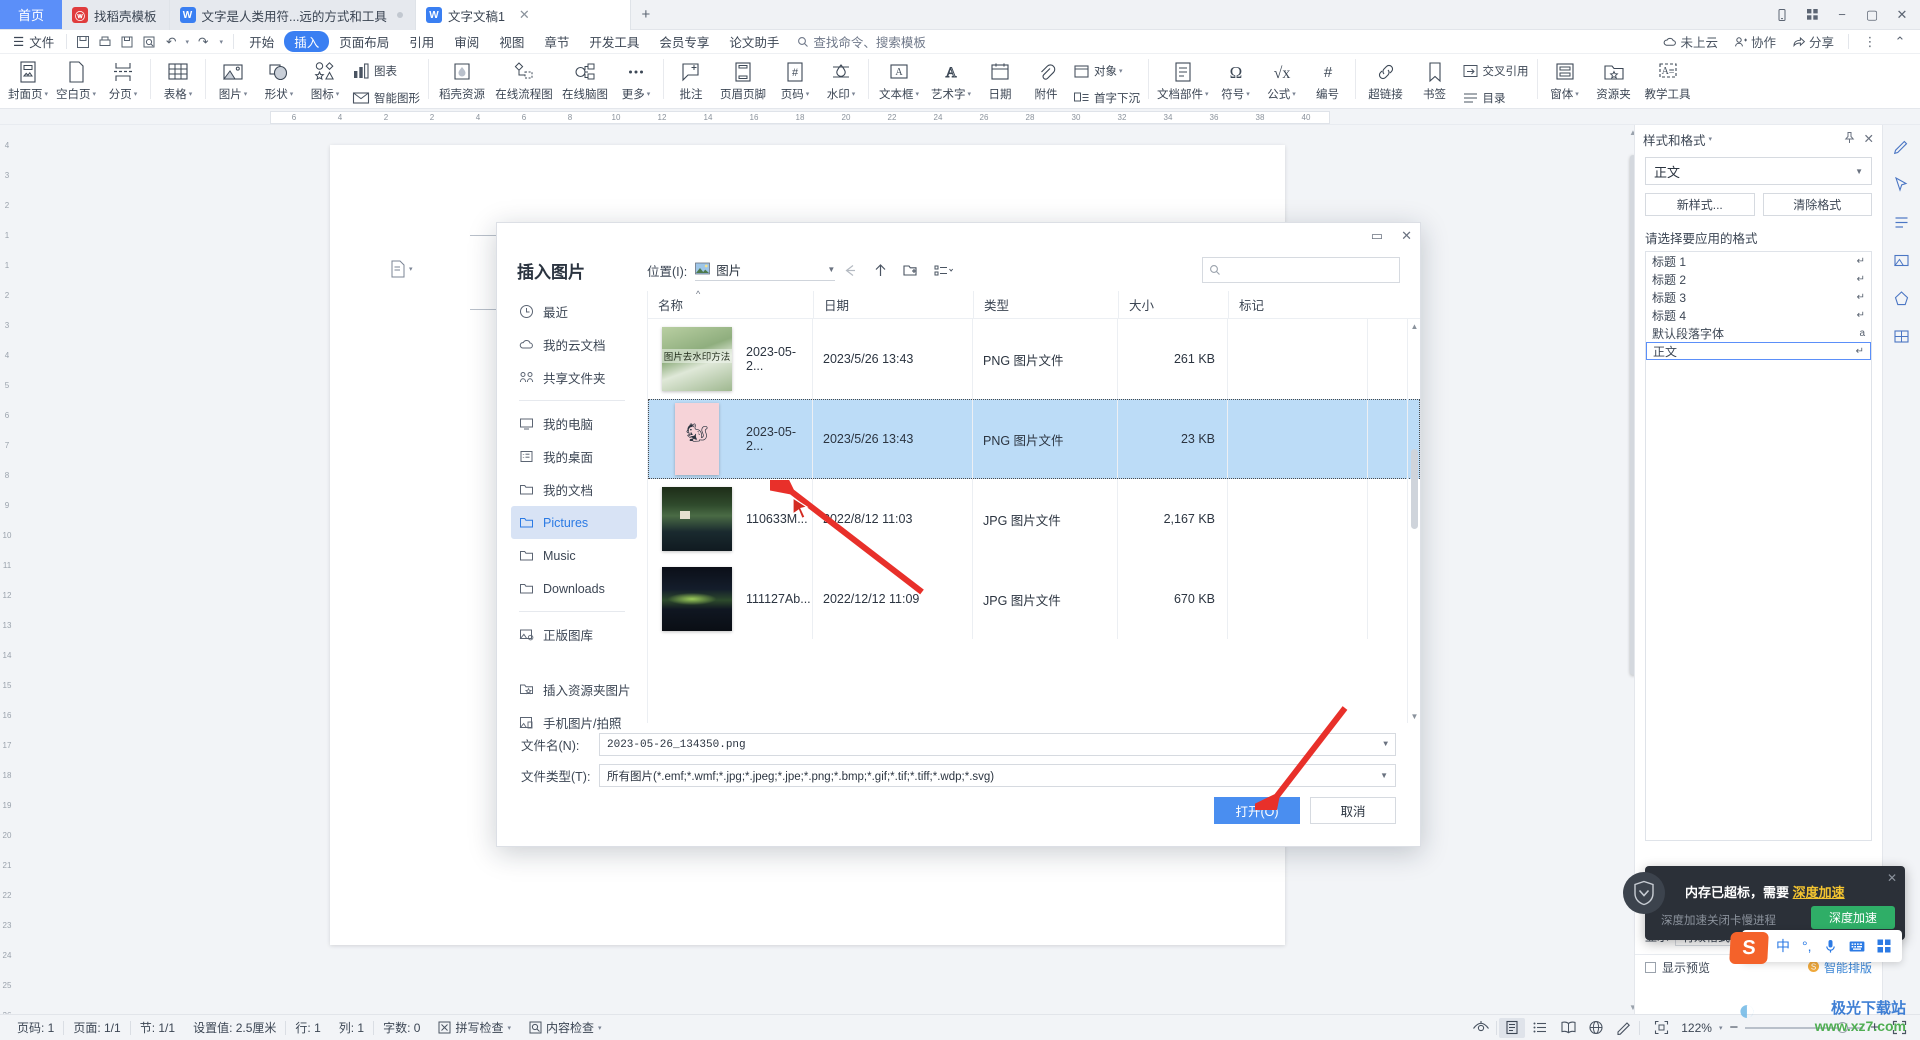 The height and width of the screenshot is (1040, 1920). I want to click on textbox-button: A 文本框 ▾, so click(899, 79).